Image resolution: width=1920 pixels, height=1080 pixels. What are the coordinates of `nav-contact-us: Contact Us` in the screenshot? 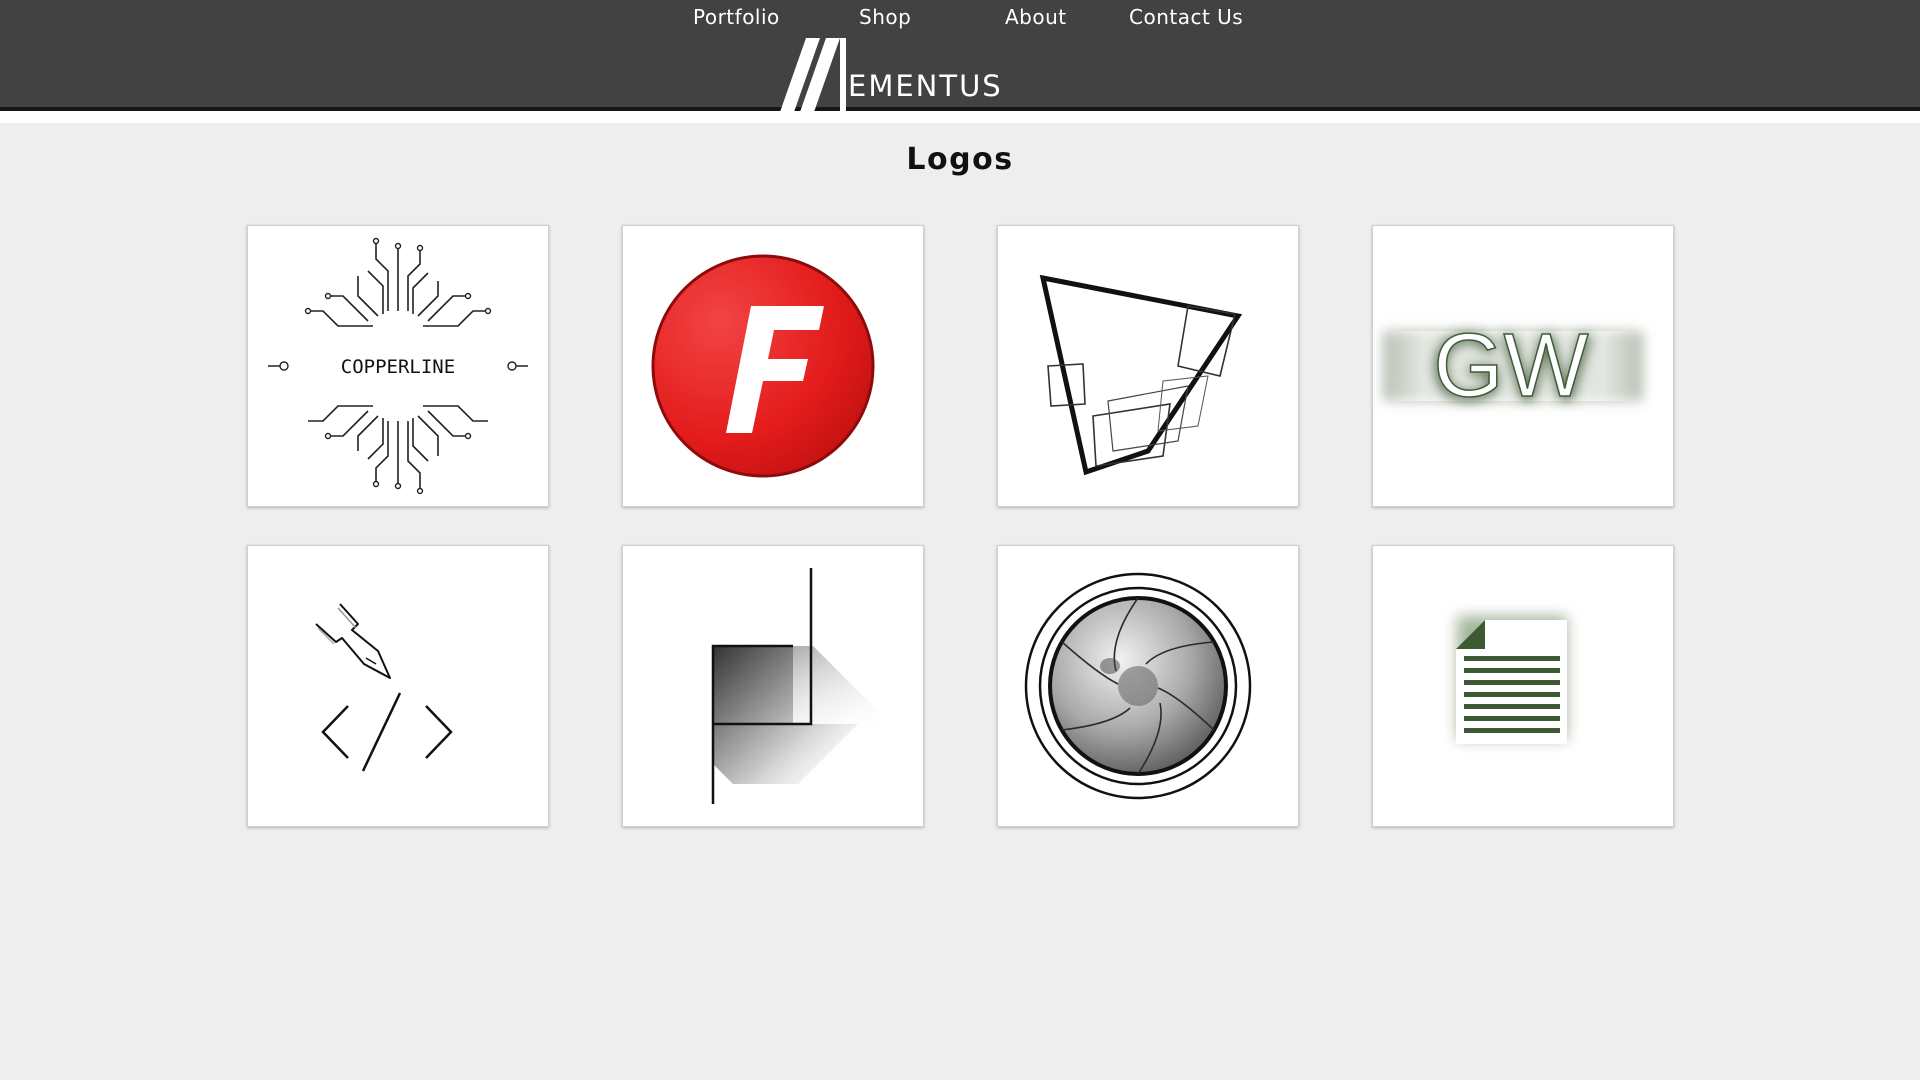 It's located at (1186, 17).